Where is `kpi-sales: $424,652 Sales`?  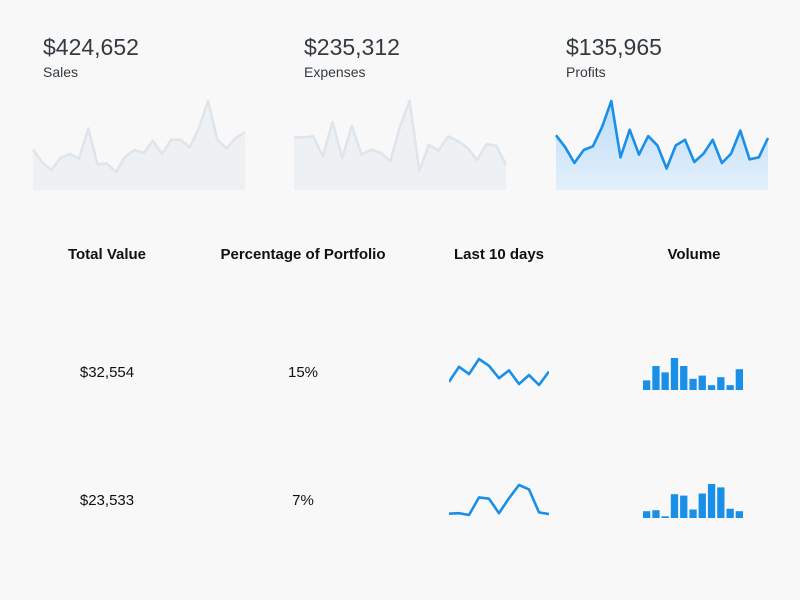
kpi-sales: $424,652 Sales is located at coordinates (148, 57).